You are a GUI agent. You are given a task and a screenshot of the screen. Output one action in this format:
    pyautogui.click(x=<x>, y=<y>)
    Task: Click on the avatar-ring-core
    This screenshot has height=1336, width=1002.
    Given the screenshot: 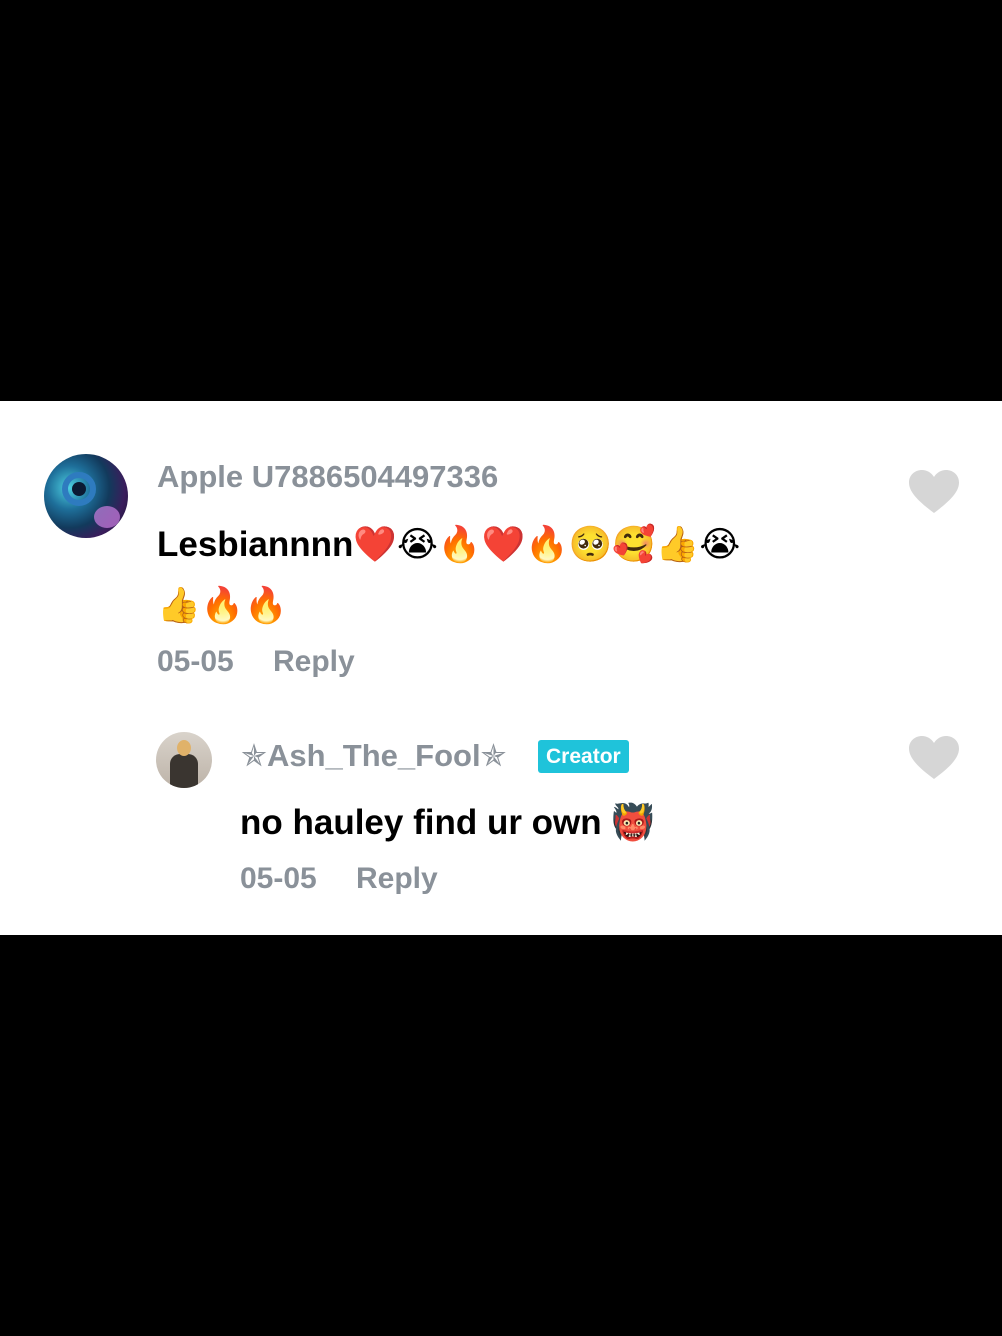 What is the action you would take?
    pyautogui.click(x=79, y=489)
    